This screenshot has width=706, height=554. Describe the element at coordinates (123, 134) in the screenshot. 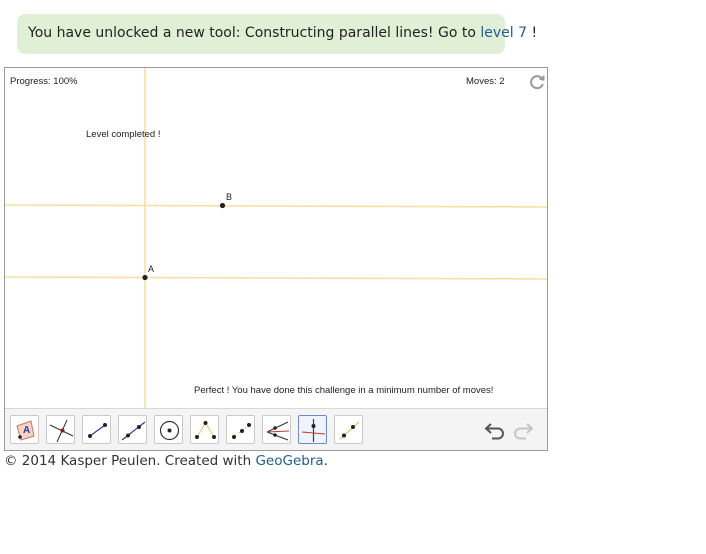

I see `level-completed-text: Level completed !` at that location.